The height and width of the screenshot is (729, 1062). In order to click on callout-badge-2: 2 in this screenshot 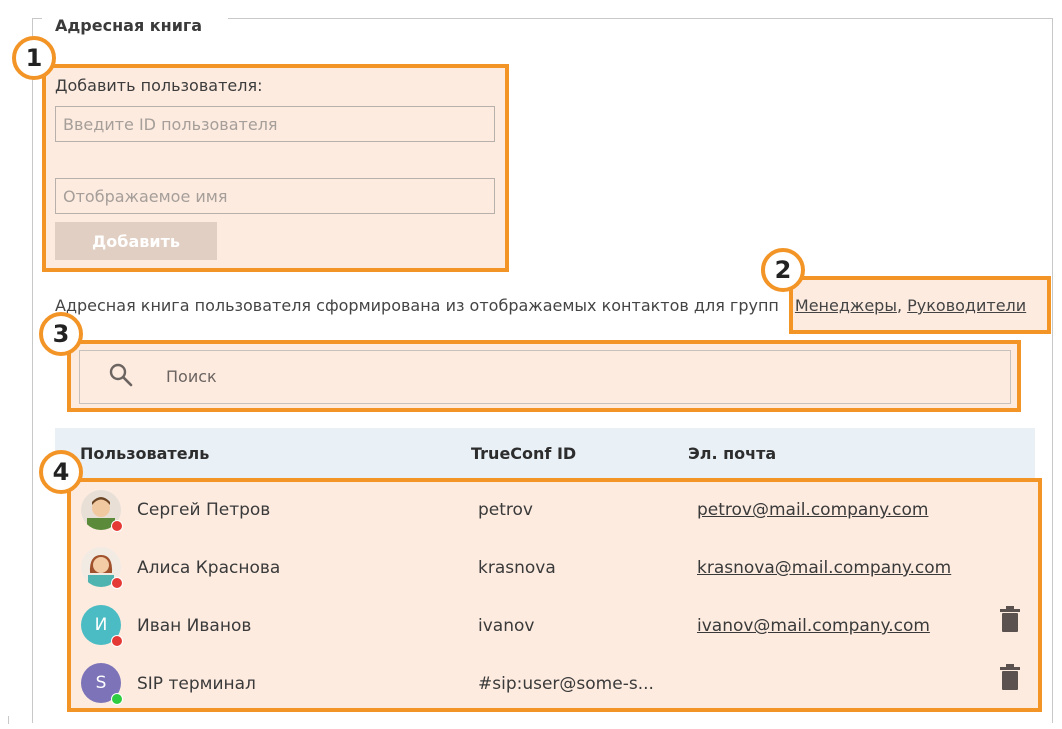, I will do `click(783, 270)`.